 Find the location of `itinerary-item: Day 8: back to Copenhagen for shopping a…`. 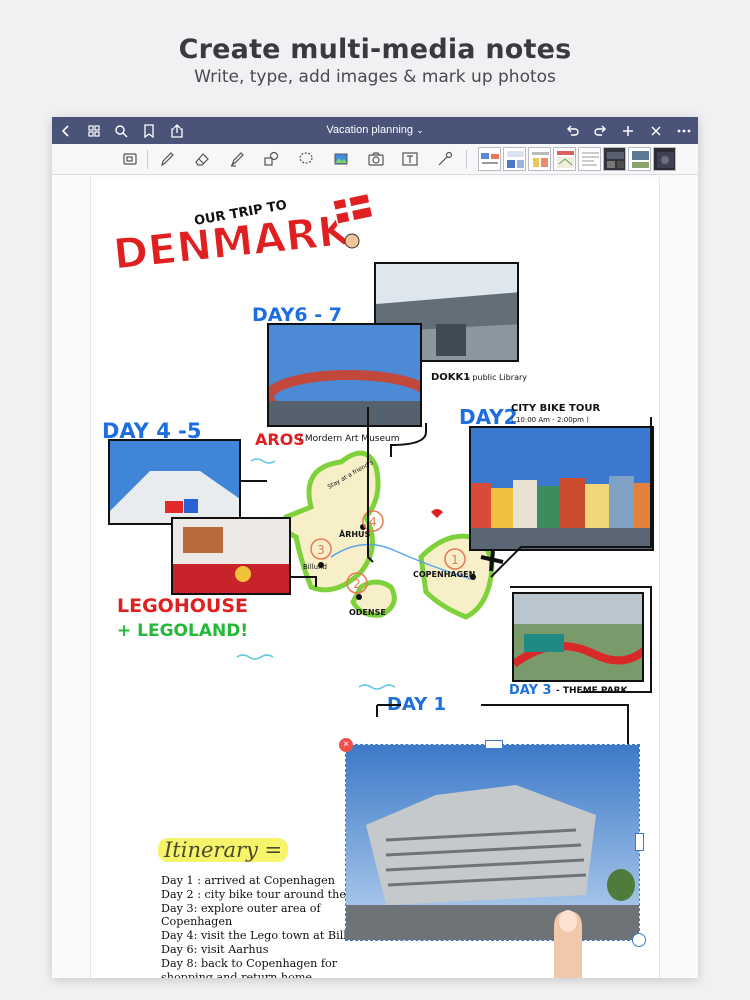

itinerary-item: Day 8: back to Copenhagen for shopping a… is located at coordinates (249, 967).